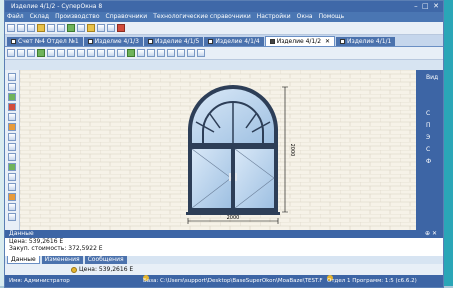  I want to click on menu-tech-references: Технологические справочники, so click(202, 17).